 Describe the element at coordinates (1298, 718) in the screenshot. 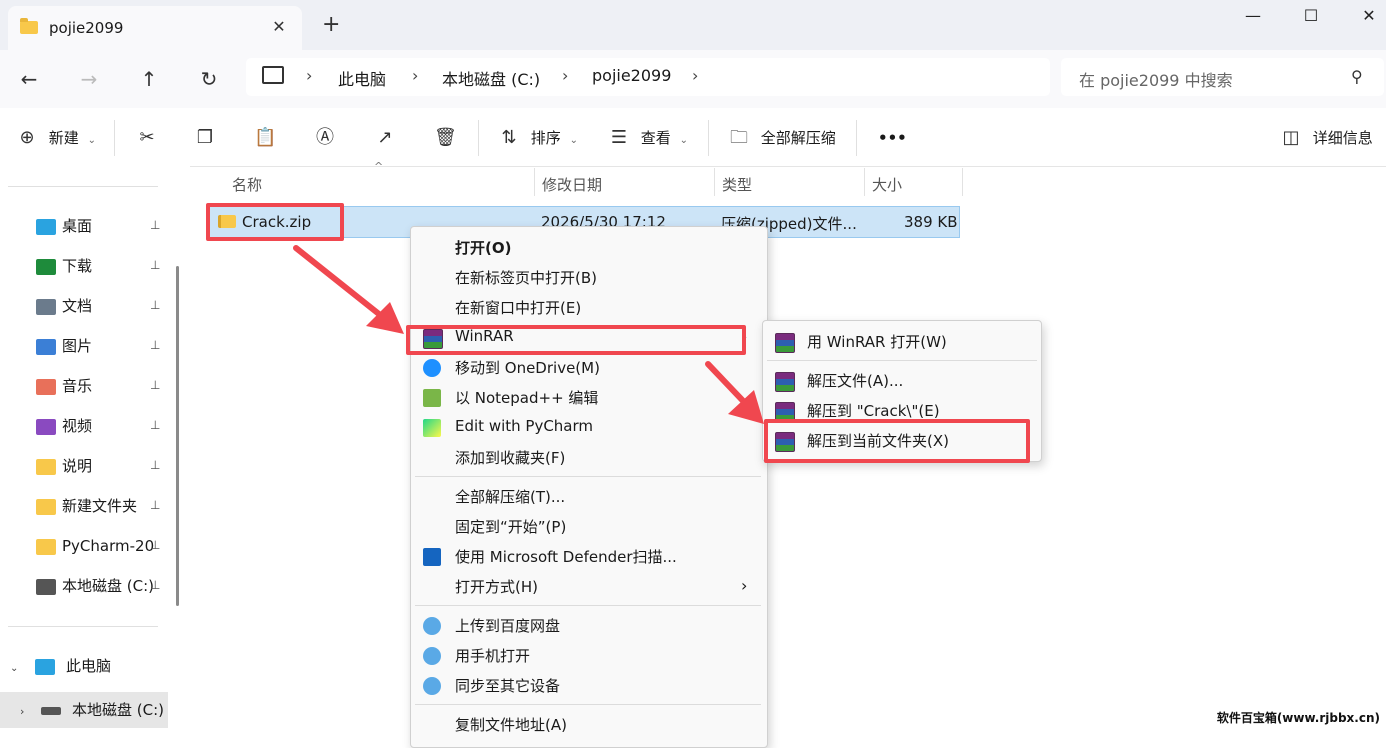

I see `watermark: 软件百宝箱(www.rjbbx.cn)` at that location.